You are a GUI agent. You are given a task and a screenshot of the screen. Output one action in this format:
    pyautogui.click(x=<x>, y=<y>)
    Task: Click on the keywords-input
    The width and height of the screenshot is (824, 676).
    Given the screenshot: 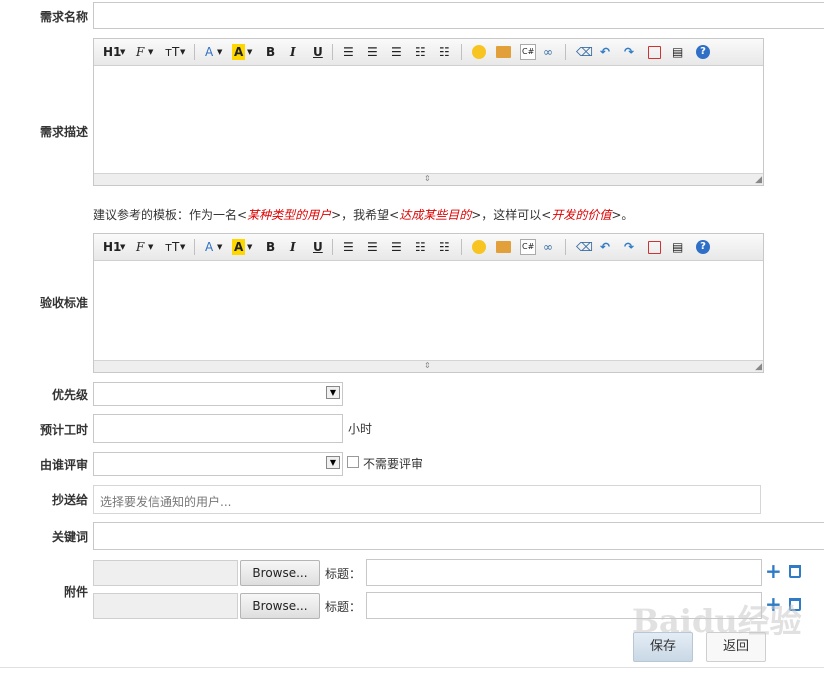 What is the action you would take?
    pyautogui.click(x=458, y=536)
    